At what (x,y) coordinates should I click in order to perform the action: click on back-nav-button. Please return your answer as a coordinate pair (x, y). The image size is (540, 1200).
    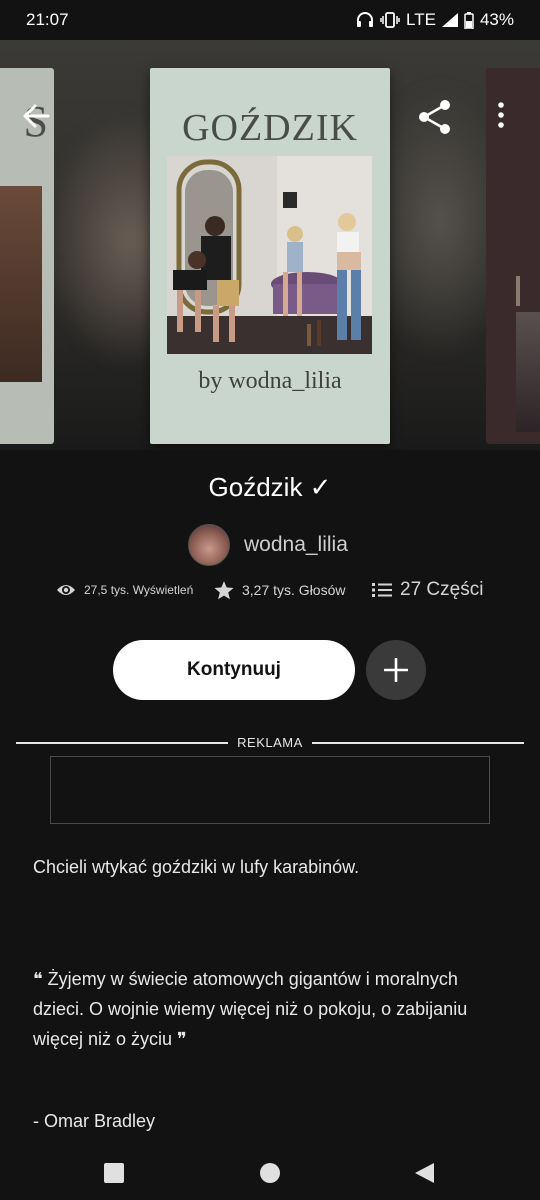
    Looking at the image, I should click on (424, 1175).